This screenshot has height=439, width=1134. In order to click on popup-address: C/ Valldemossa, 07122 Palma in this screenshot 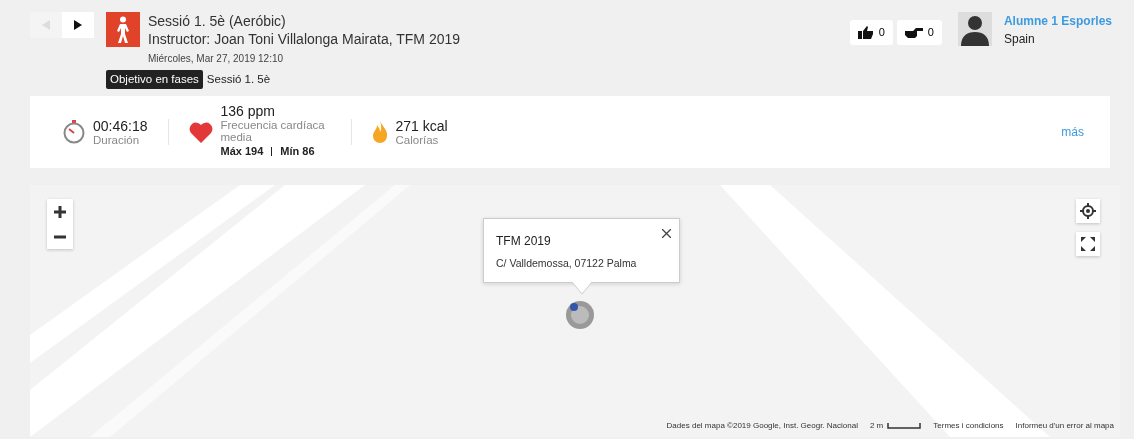, I will do `click(567, 263)`.